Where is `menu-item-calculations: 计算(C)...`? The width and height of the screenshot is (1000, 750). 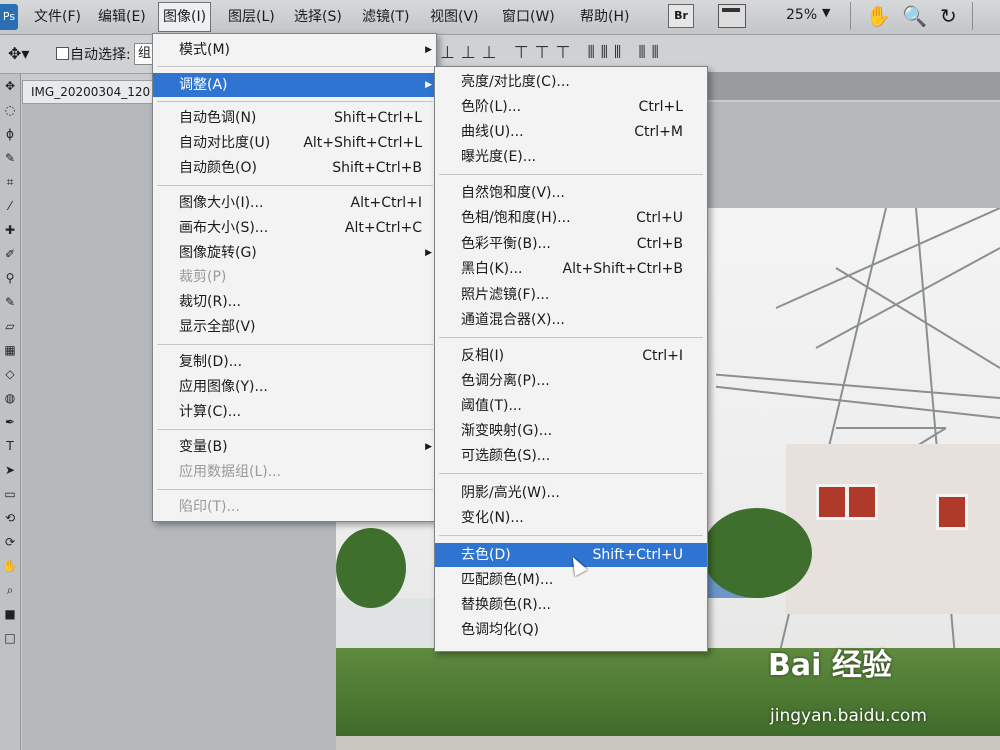 menu-item-calculations: 计算(C)... is located at coordinates (294, 412).